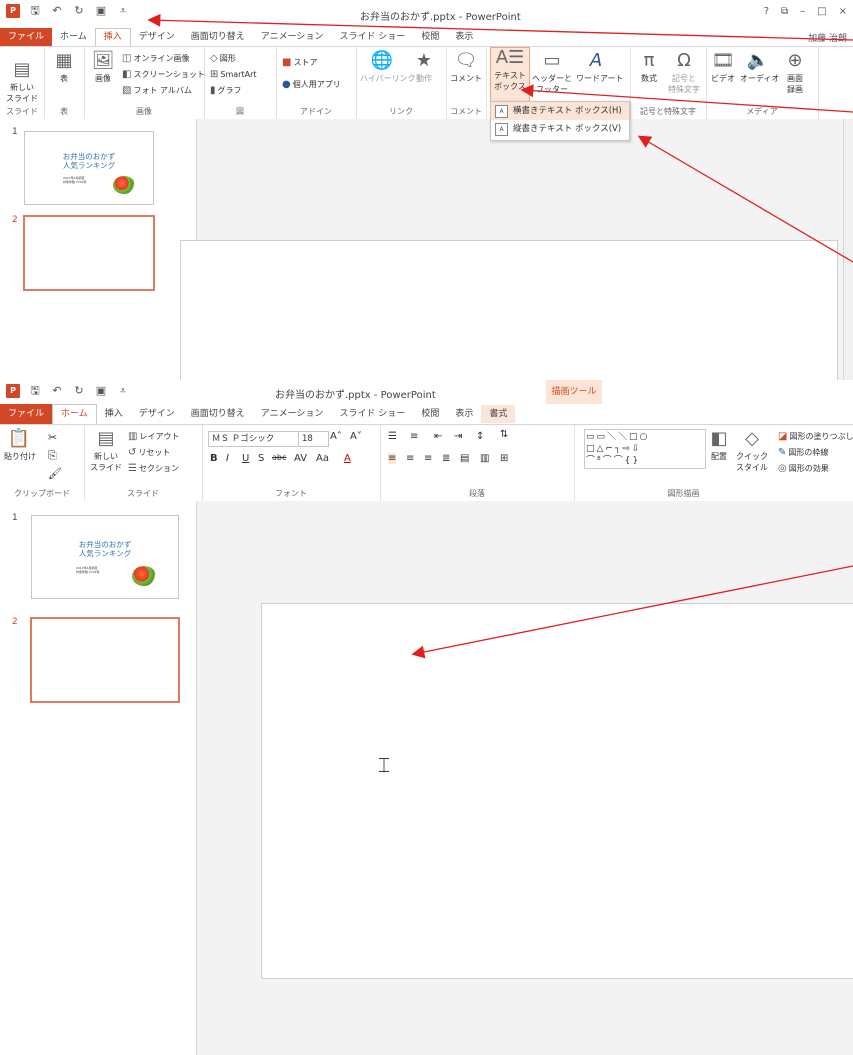  I want to click on online-pictures-button: ◫ オンライン画像, so click(155, 58).